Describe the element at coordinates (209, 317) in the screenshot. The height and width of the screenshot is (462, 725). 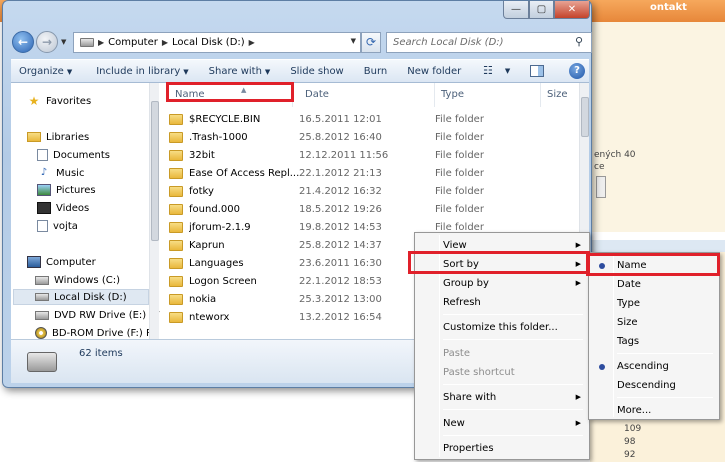
I see `file-name: nteworx` at that location.